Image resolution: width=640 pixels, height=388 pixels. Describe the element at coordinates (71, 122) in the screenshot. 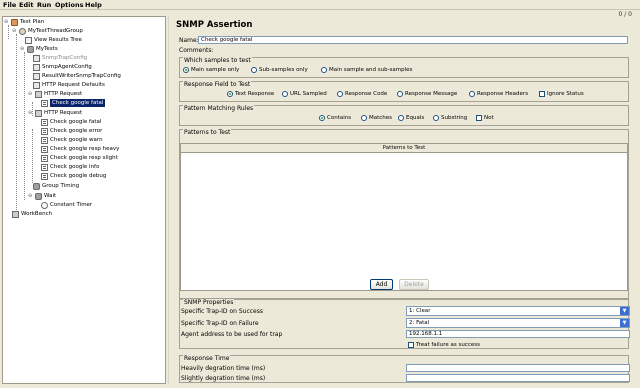

I see `tree-node: Check google fatal` at that location.